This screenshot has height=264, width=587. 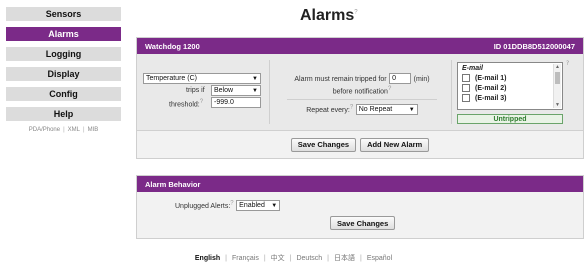 What do you see at coordinates (173, 184) in the screenshot?
I see `alarm-behavior-title: Alarm Behavior` at bounding box center [173, 184].